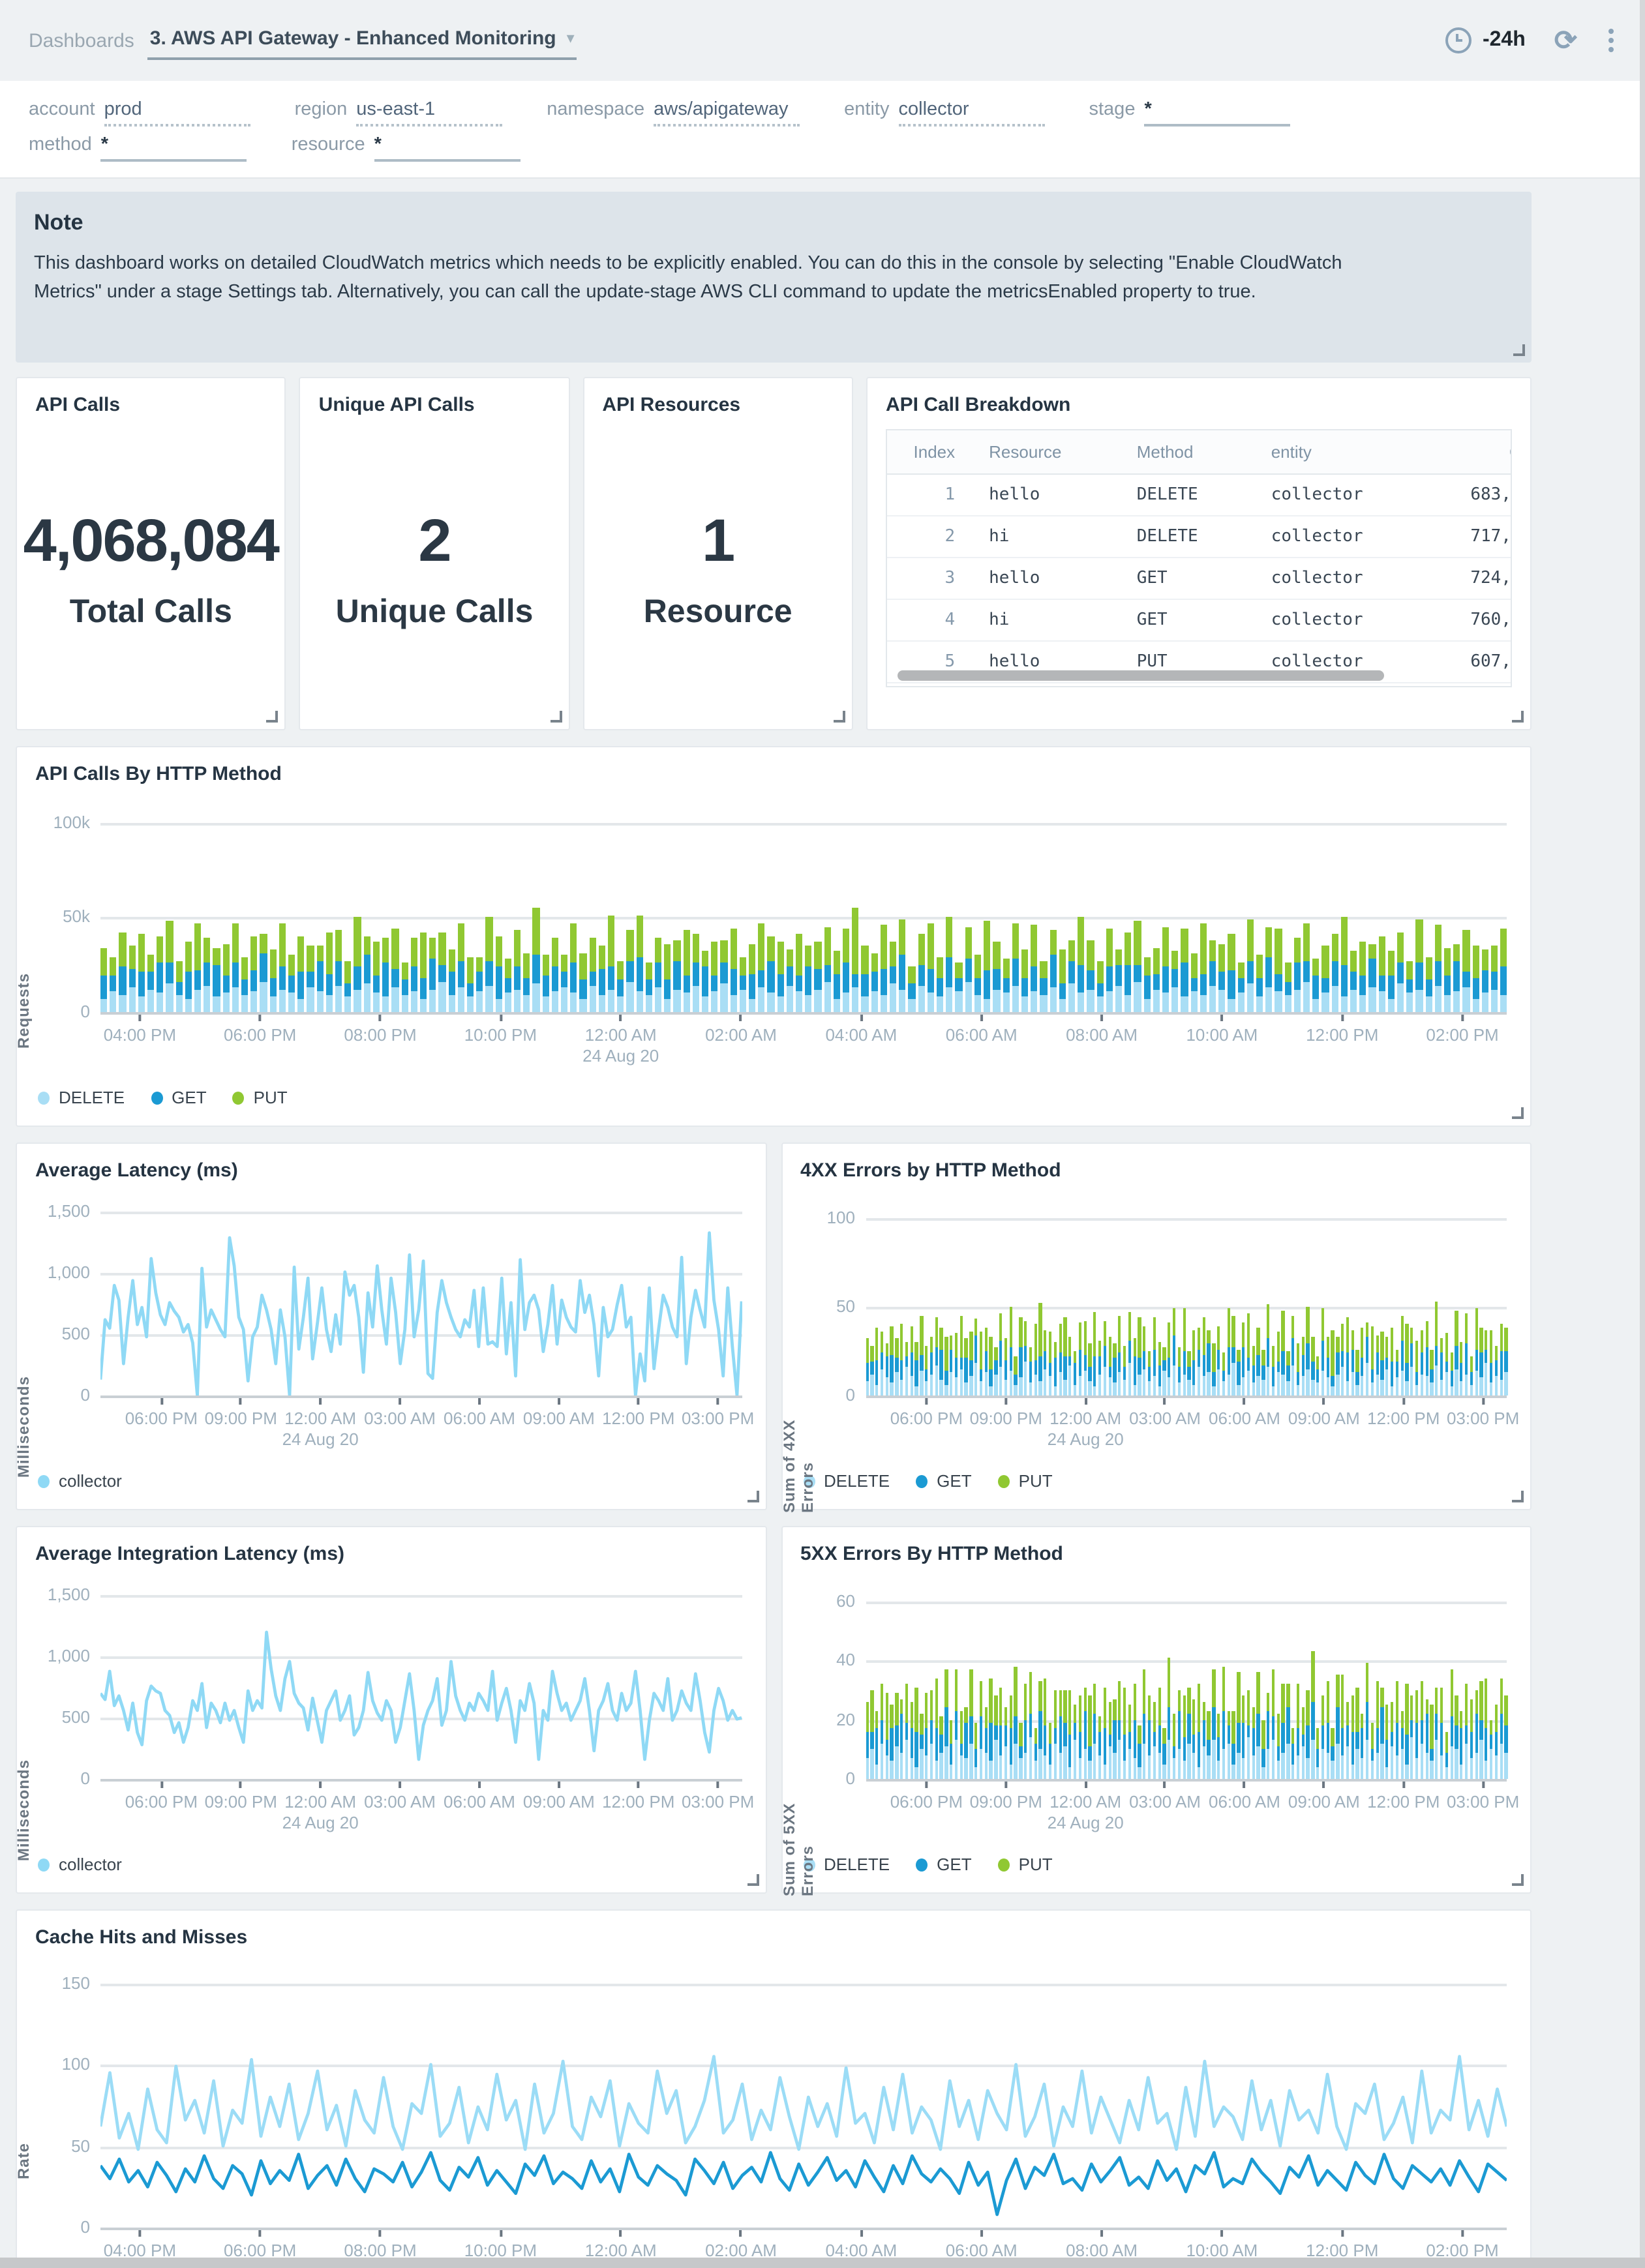 Image resolution: width=1645 pixels, height=2268 pixels. Describe the element at coordinates (81, 1097) in the screenshot. I see `legend-item-delete: DELETE` at that location.